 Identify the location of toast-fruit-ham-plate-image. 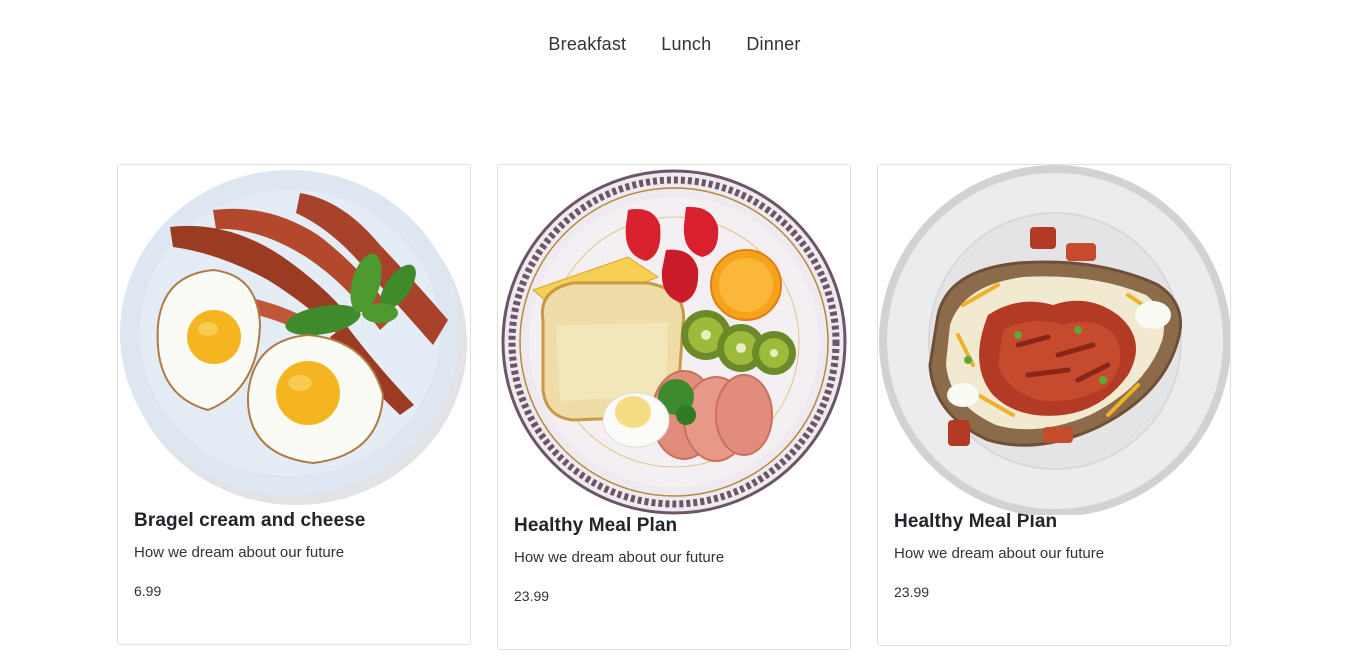
(674, 342).